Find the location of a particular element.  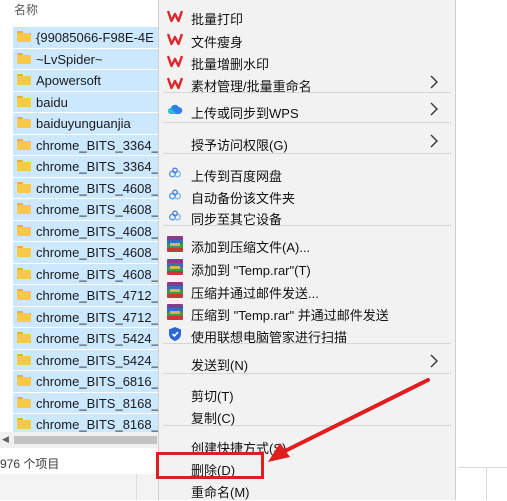

red-arrow-annotation is located at coordinates (349, 420).